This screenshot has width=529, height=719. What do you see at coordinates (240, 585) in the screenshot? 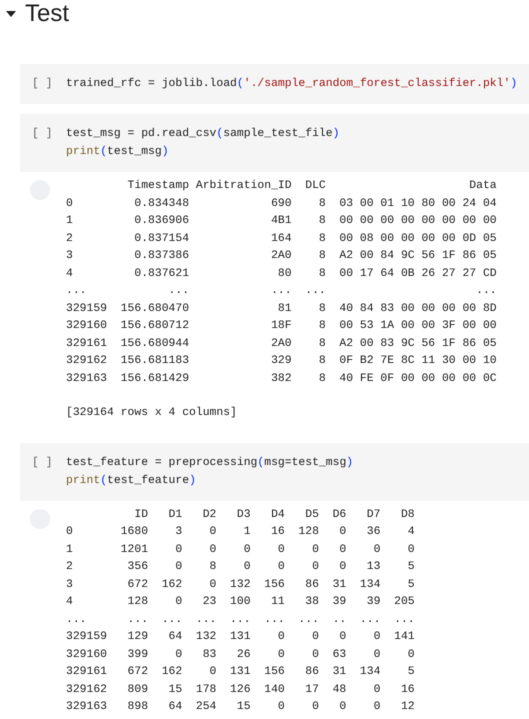
I see `output-table-line: 3 672 162 0 132 156 86 31 134 5` at bounding box center [240, 585].